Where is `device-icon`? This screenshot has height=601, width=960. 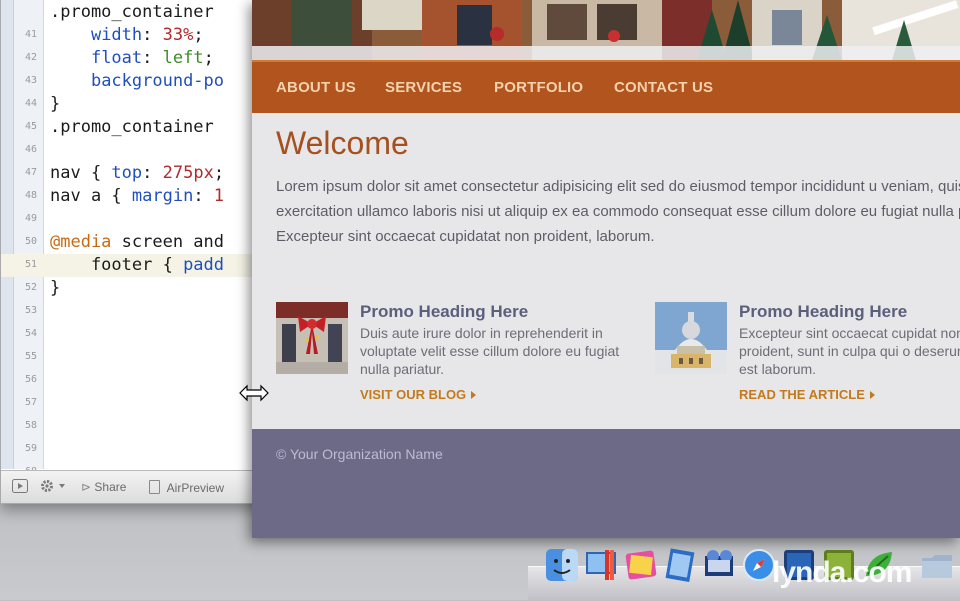
device-icon is located at coordinates (154, 487).